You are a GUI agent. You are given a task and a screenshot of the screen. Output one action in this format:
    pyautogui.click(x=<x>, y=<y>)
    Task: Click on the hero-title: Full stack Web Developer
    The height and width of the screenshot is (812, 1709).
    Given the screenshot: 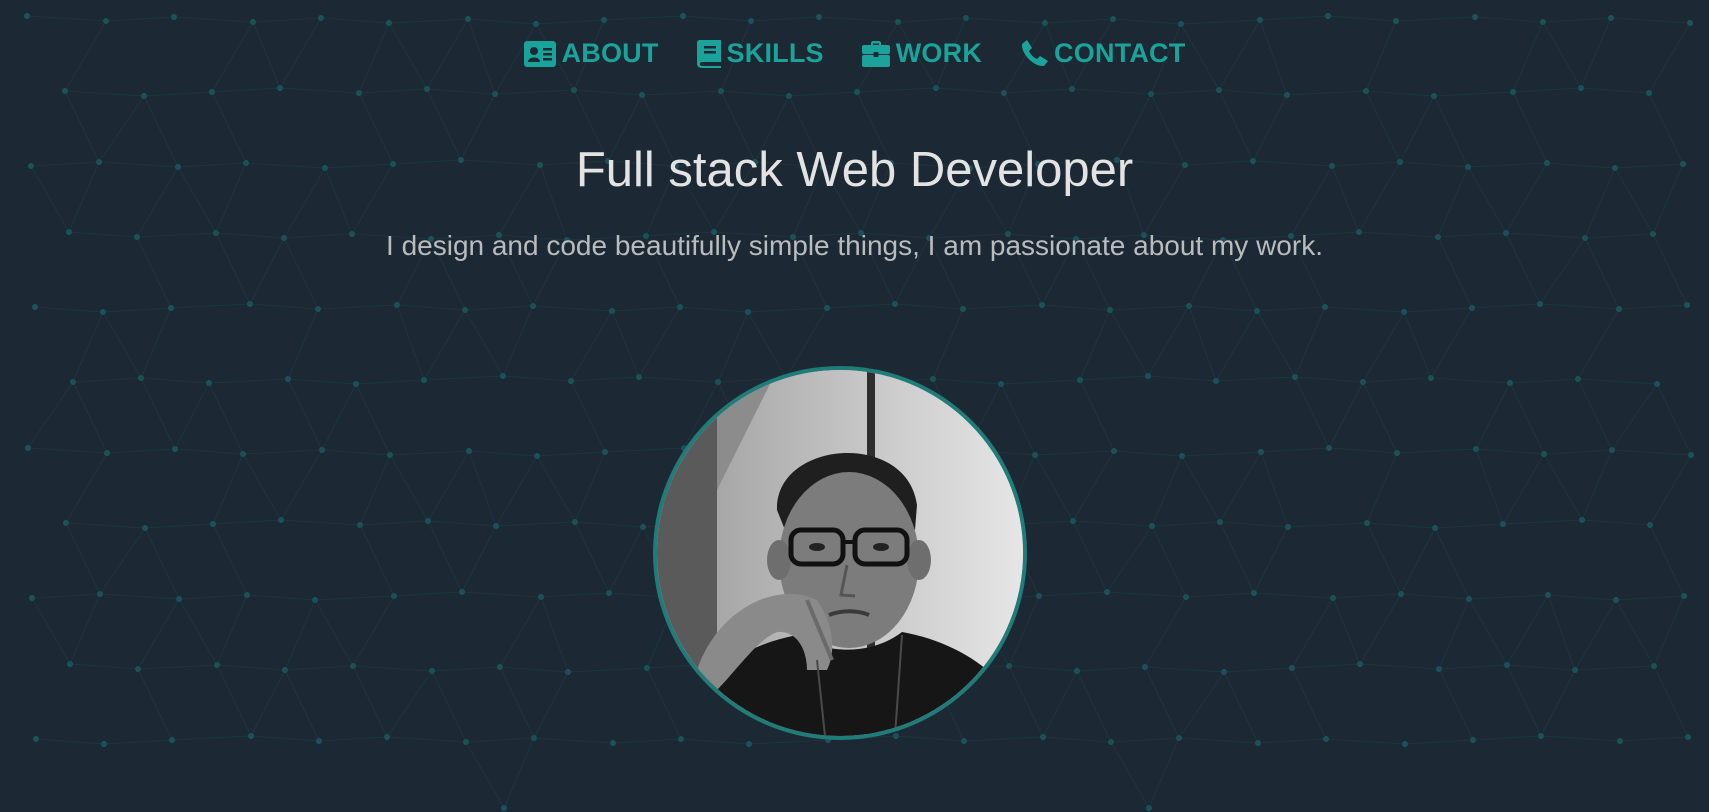 What is the action you would take?
    pyautogui.click(x=854, y=170)
    